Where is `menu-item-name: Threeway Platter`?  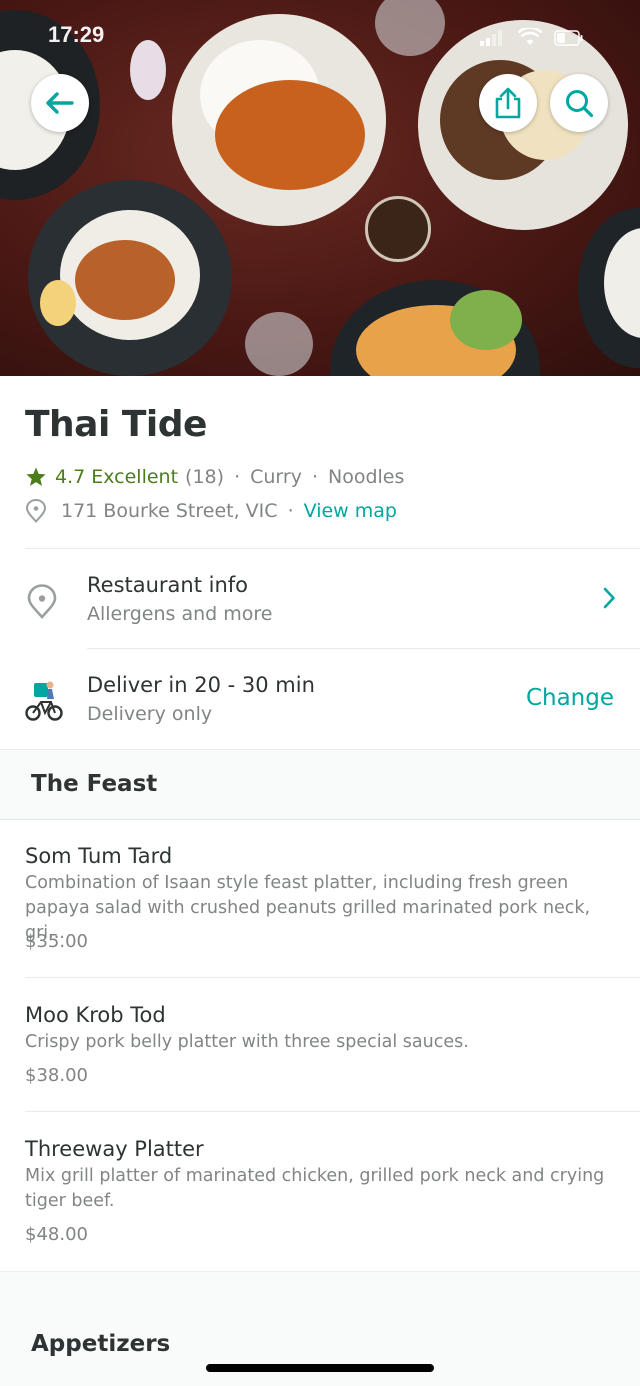 menu-item-name: Threeway Platter is located at coordinates (114, 1149).